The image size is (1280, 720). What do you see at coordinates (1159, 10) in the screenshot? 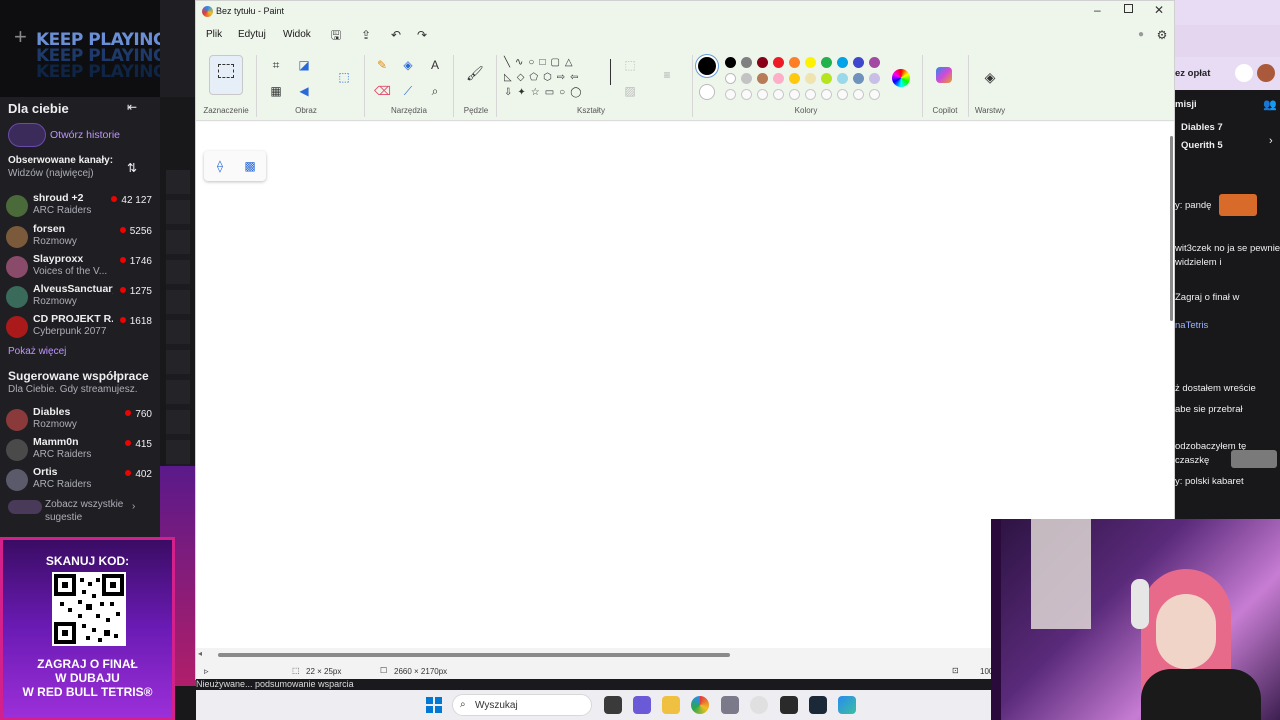
I see `close-icon: ✕` at bounding box center [1159, 10].